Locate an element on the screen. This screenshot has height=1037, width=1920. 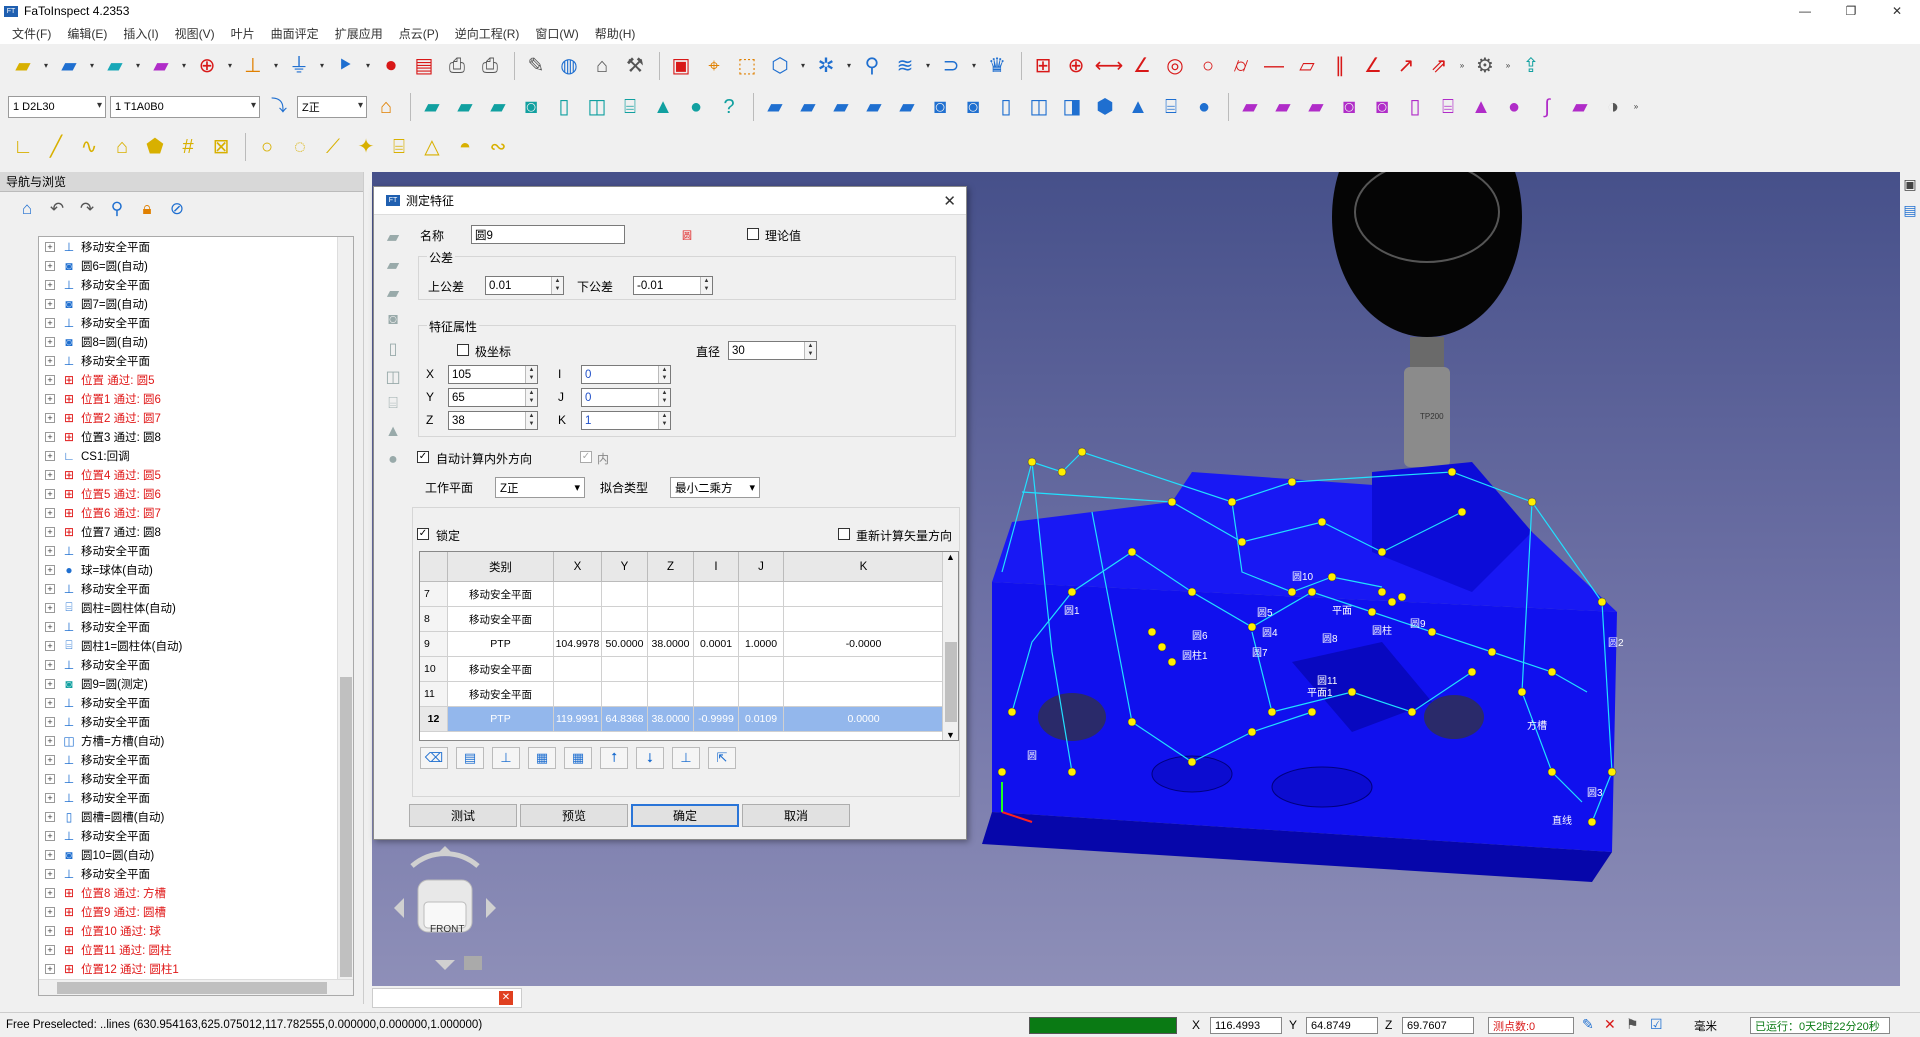
pin-icon: ⚲ is located at coordinates (872, 66).